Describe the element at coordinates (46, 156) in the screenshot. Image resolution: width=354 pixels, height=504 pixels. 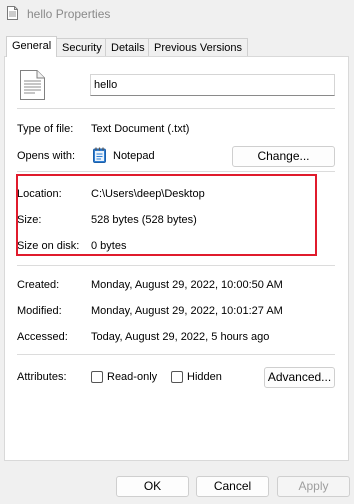
I see `opens-with-label: Opens with:` at that location.